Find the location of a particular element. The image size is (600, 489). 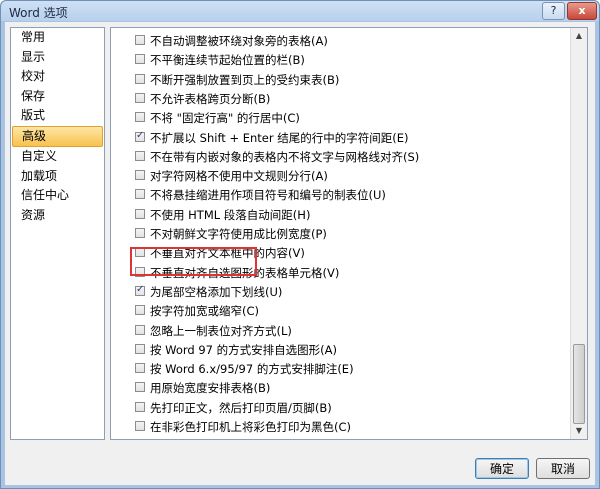

option-row: 不断开强制放置到页上的受约束表(B) is located at coordinates (342, 79).